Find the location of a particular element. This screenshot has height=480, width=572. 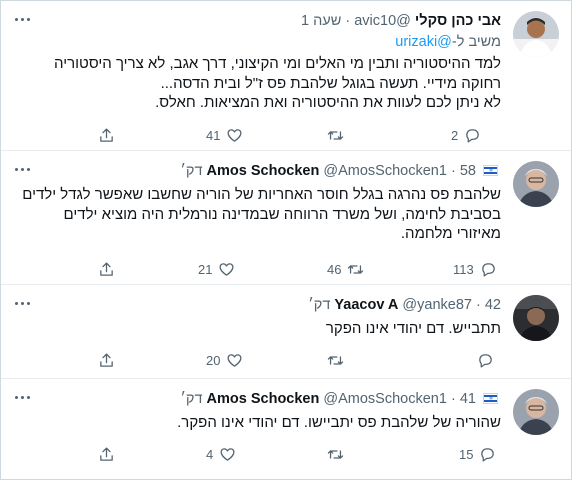

replying-to: משיב ל-@urizaki is located at coordinates (448, 42).